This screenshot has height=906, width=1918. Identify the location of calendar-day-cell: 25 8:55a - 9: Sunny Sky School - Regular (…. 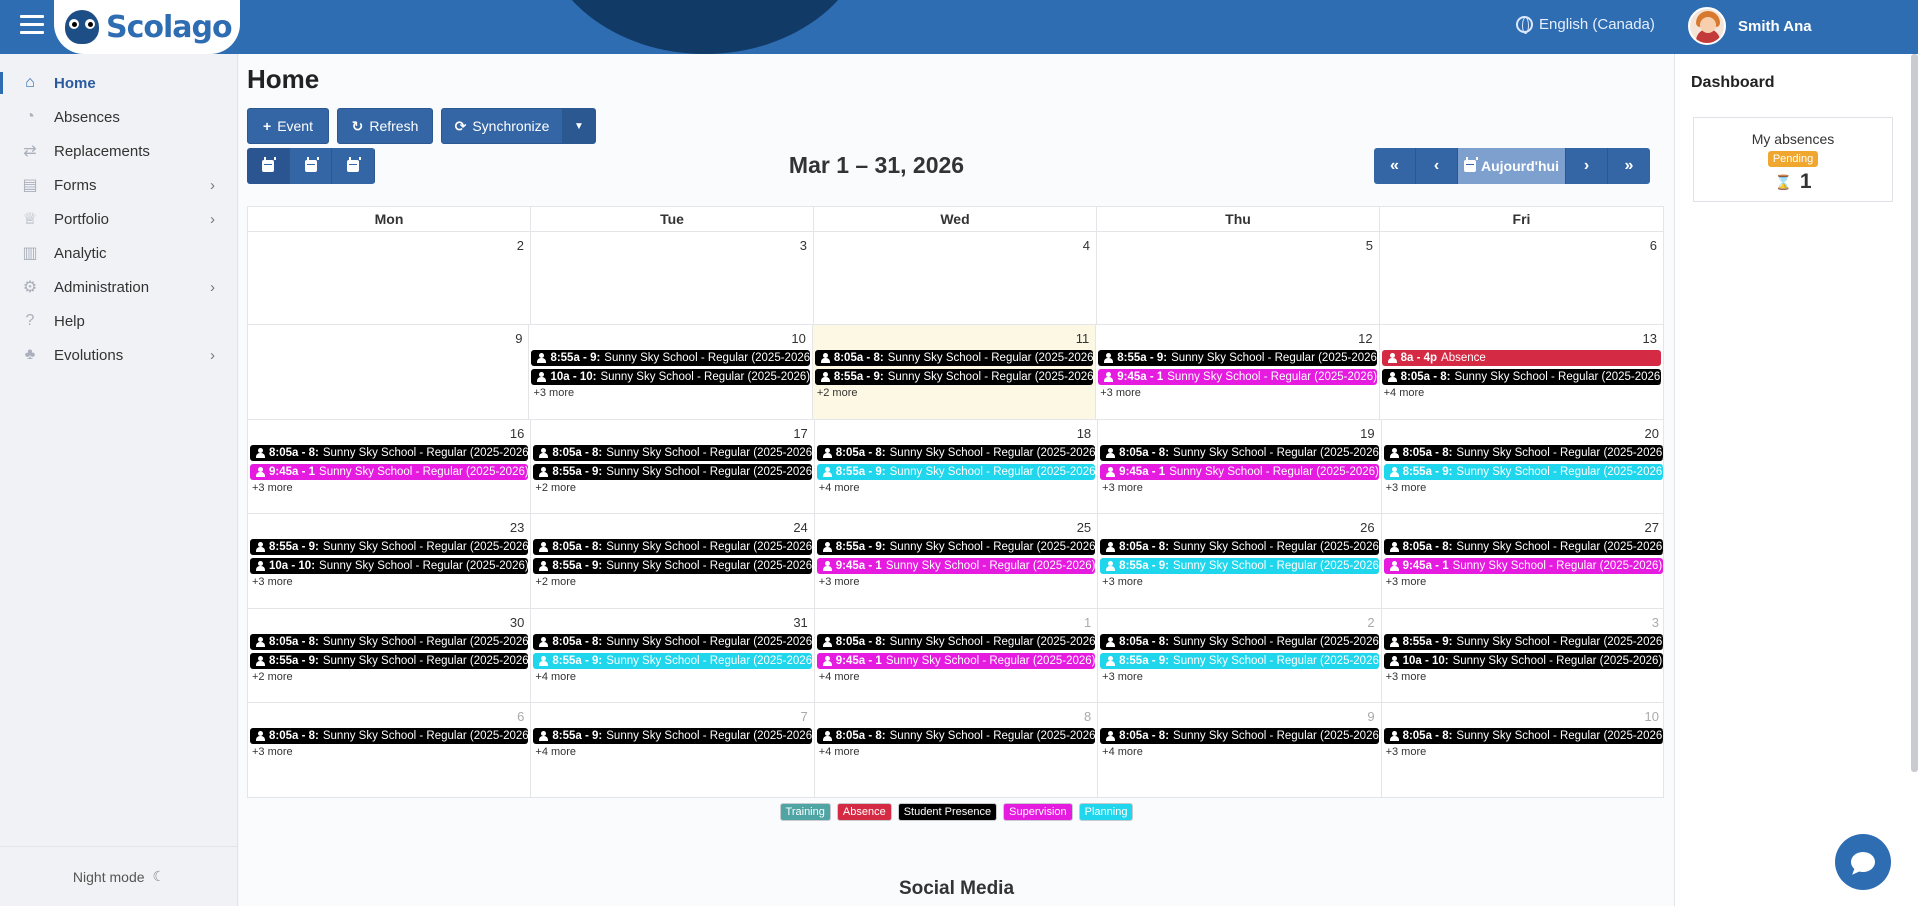
(957, 561).